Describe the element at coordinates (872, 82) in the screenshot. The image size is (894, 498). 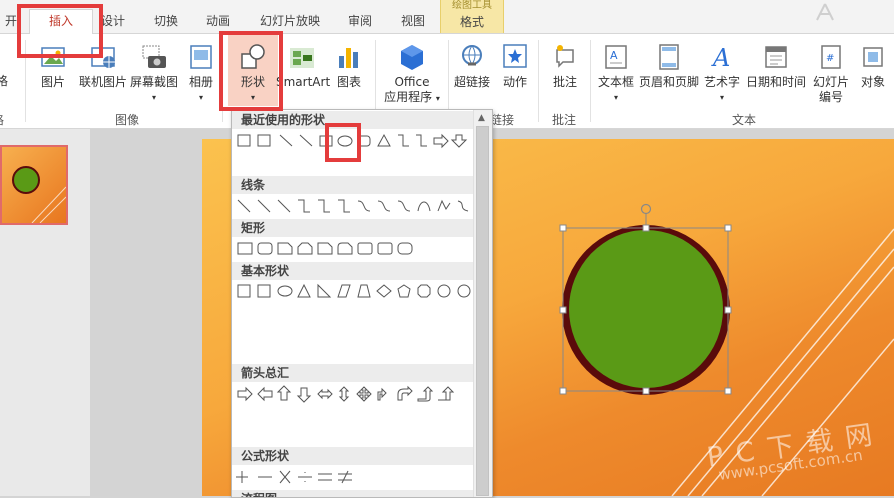
I see `object-label: 对象` at that location.